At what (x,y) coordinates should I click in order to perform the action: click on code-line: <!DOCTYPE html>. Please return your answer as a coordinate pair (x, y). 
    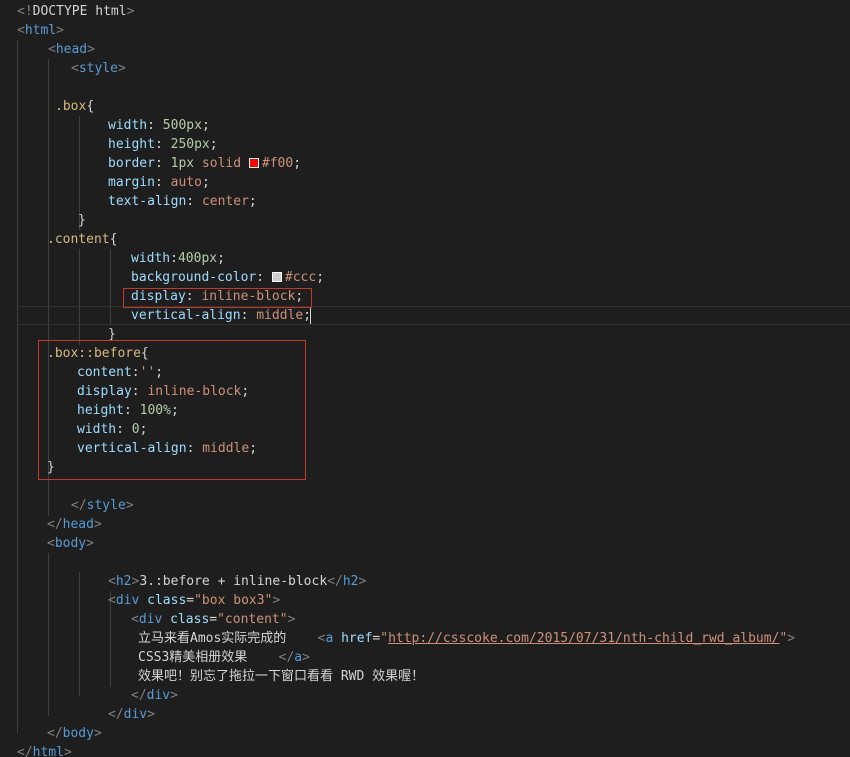
    Looking at the image, I should click on (75, 11).